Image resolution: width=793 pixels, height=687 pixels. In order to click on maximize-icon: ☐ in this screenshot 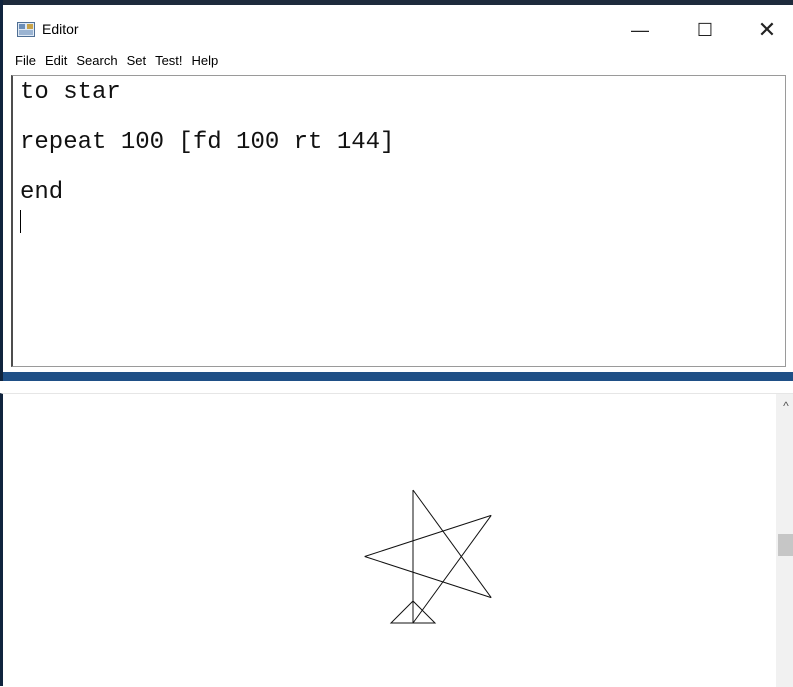, I will do `click(705, 29)`.